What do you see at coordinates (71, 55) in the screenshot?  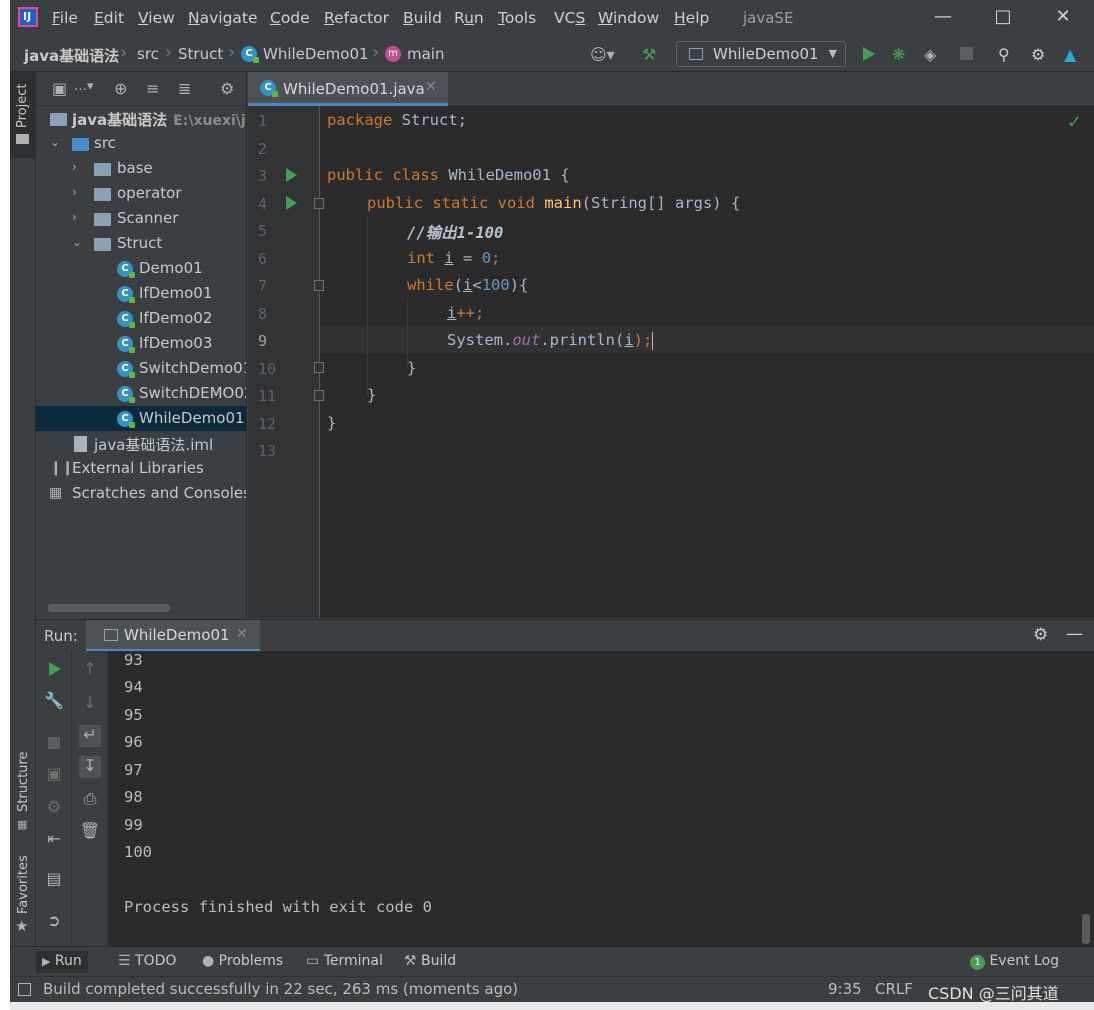 I see `breadcrumb-project: java基础语法` at bounding box center [71, 55].